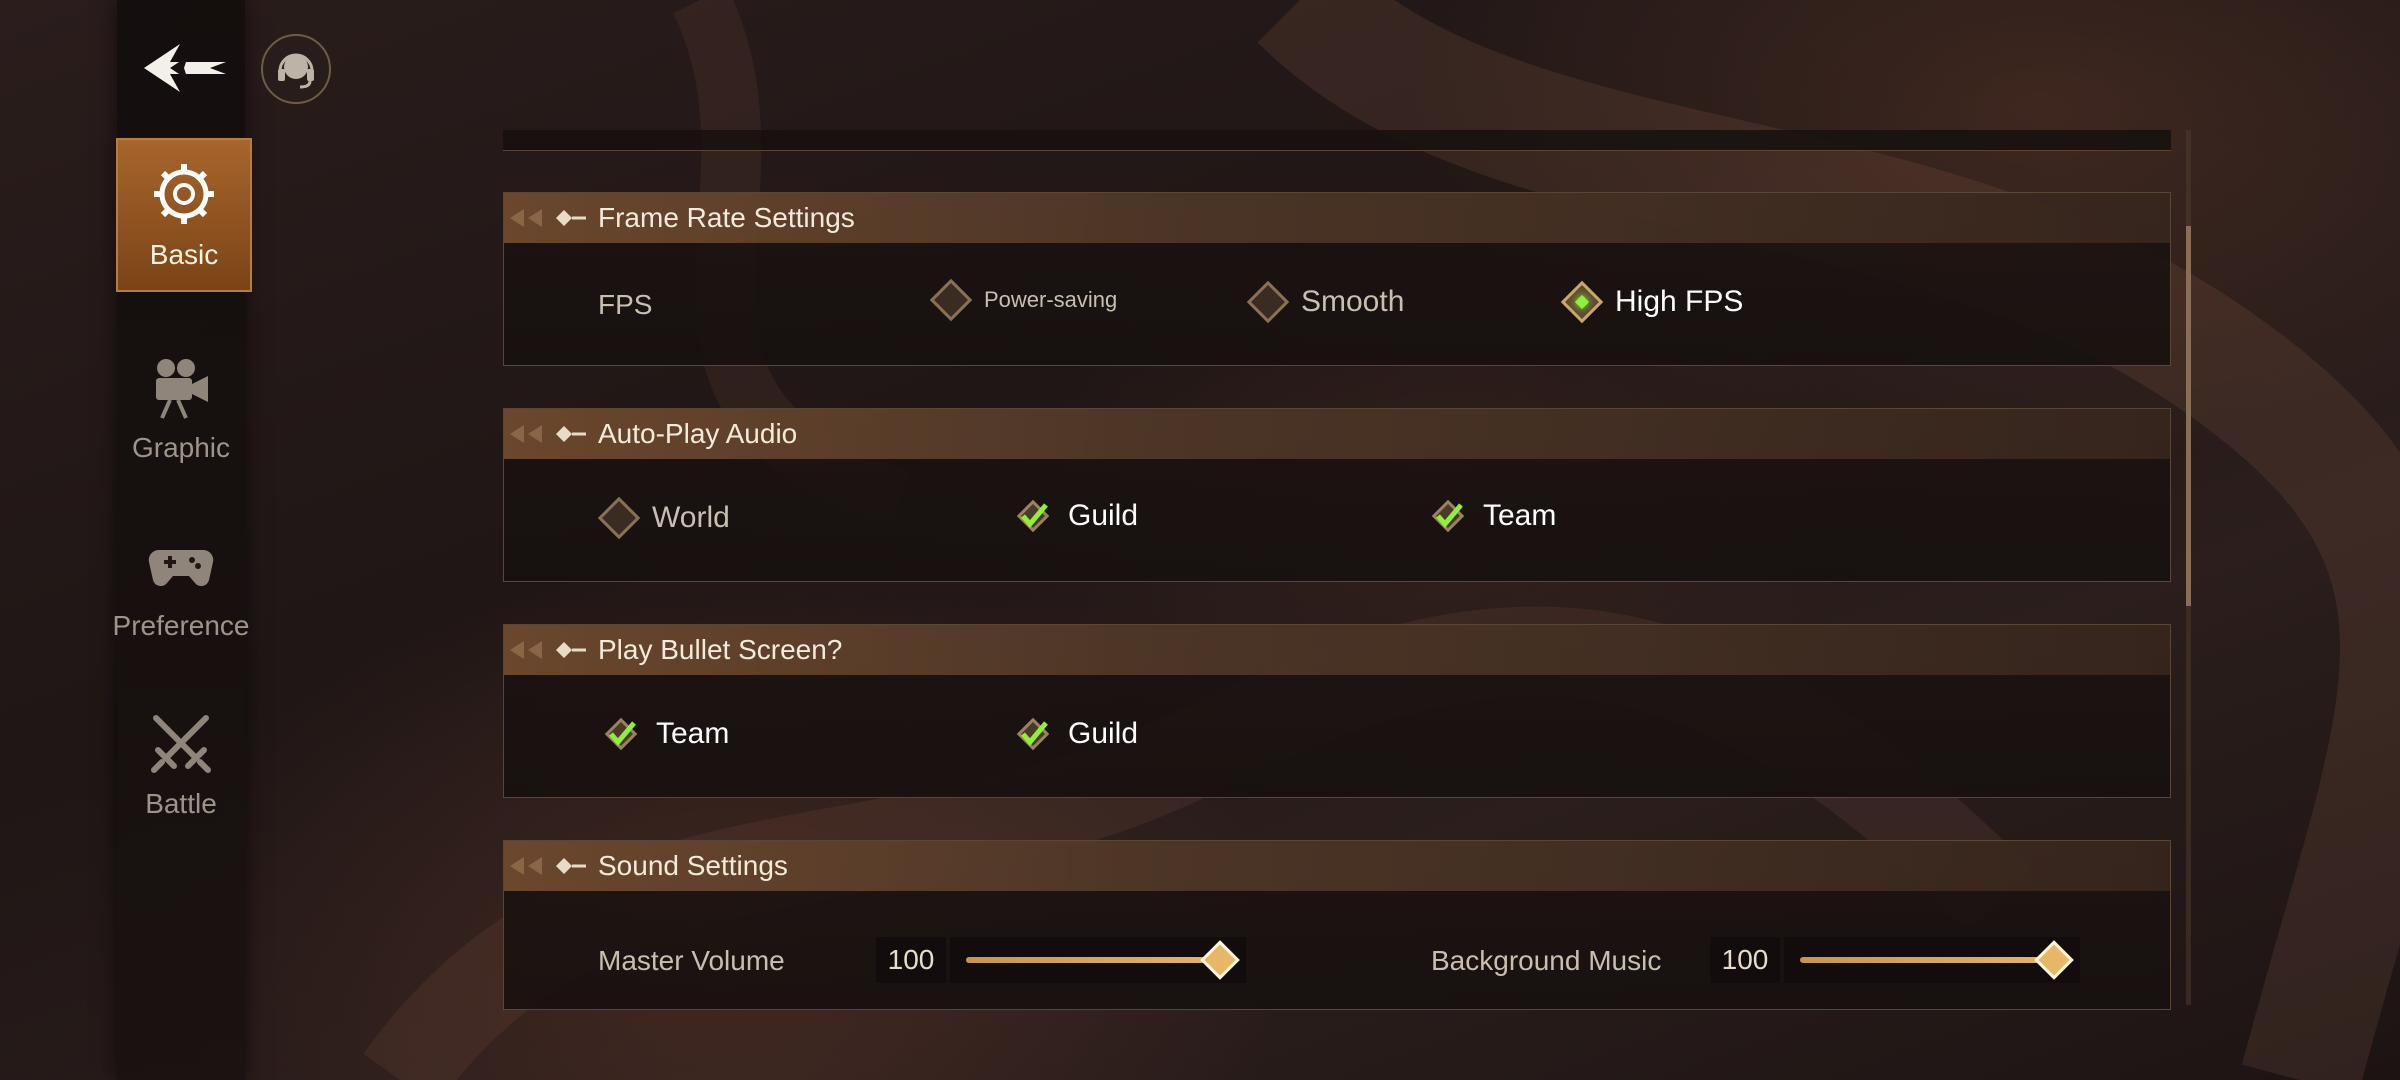  I want to click on crossed-swords-icon, so click(181, 743).